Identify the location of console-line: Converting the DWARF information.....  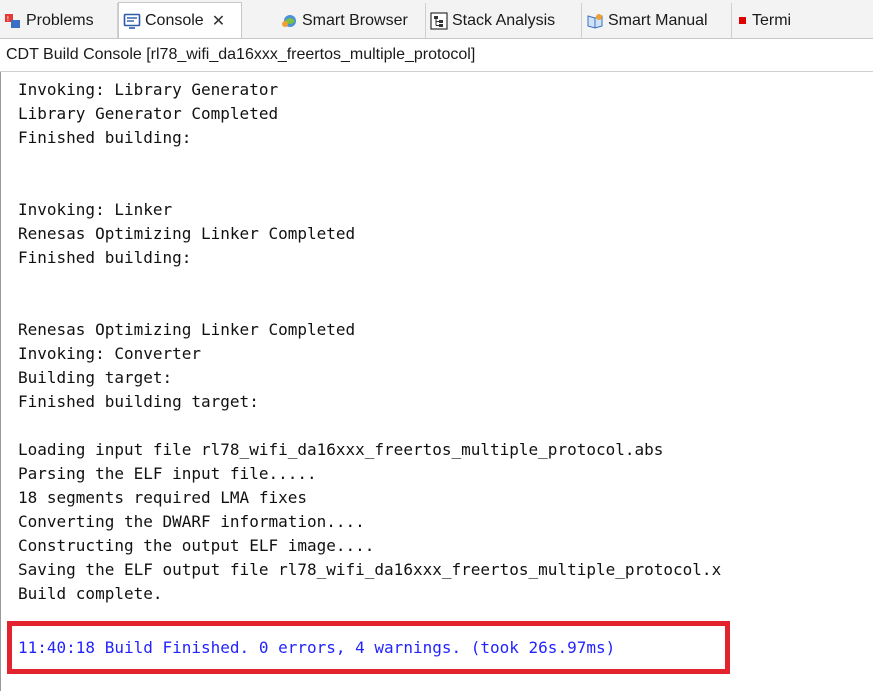
(191, 521).